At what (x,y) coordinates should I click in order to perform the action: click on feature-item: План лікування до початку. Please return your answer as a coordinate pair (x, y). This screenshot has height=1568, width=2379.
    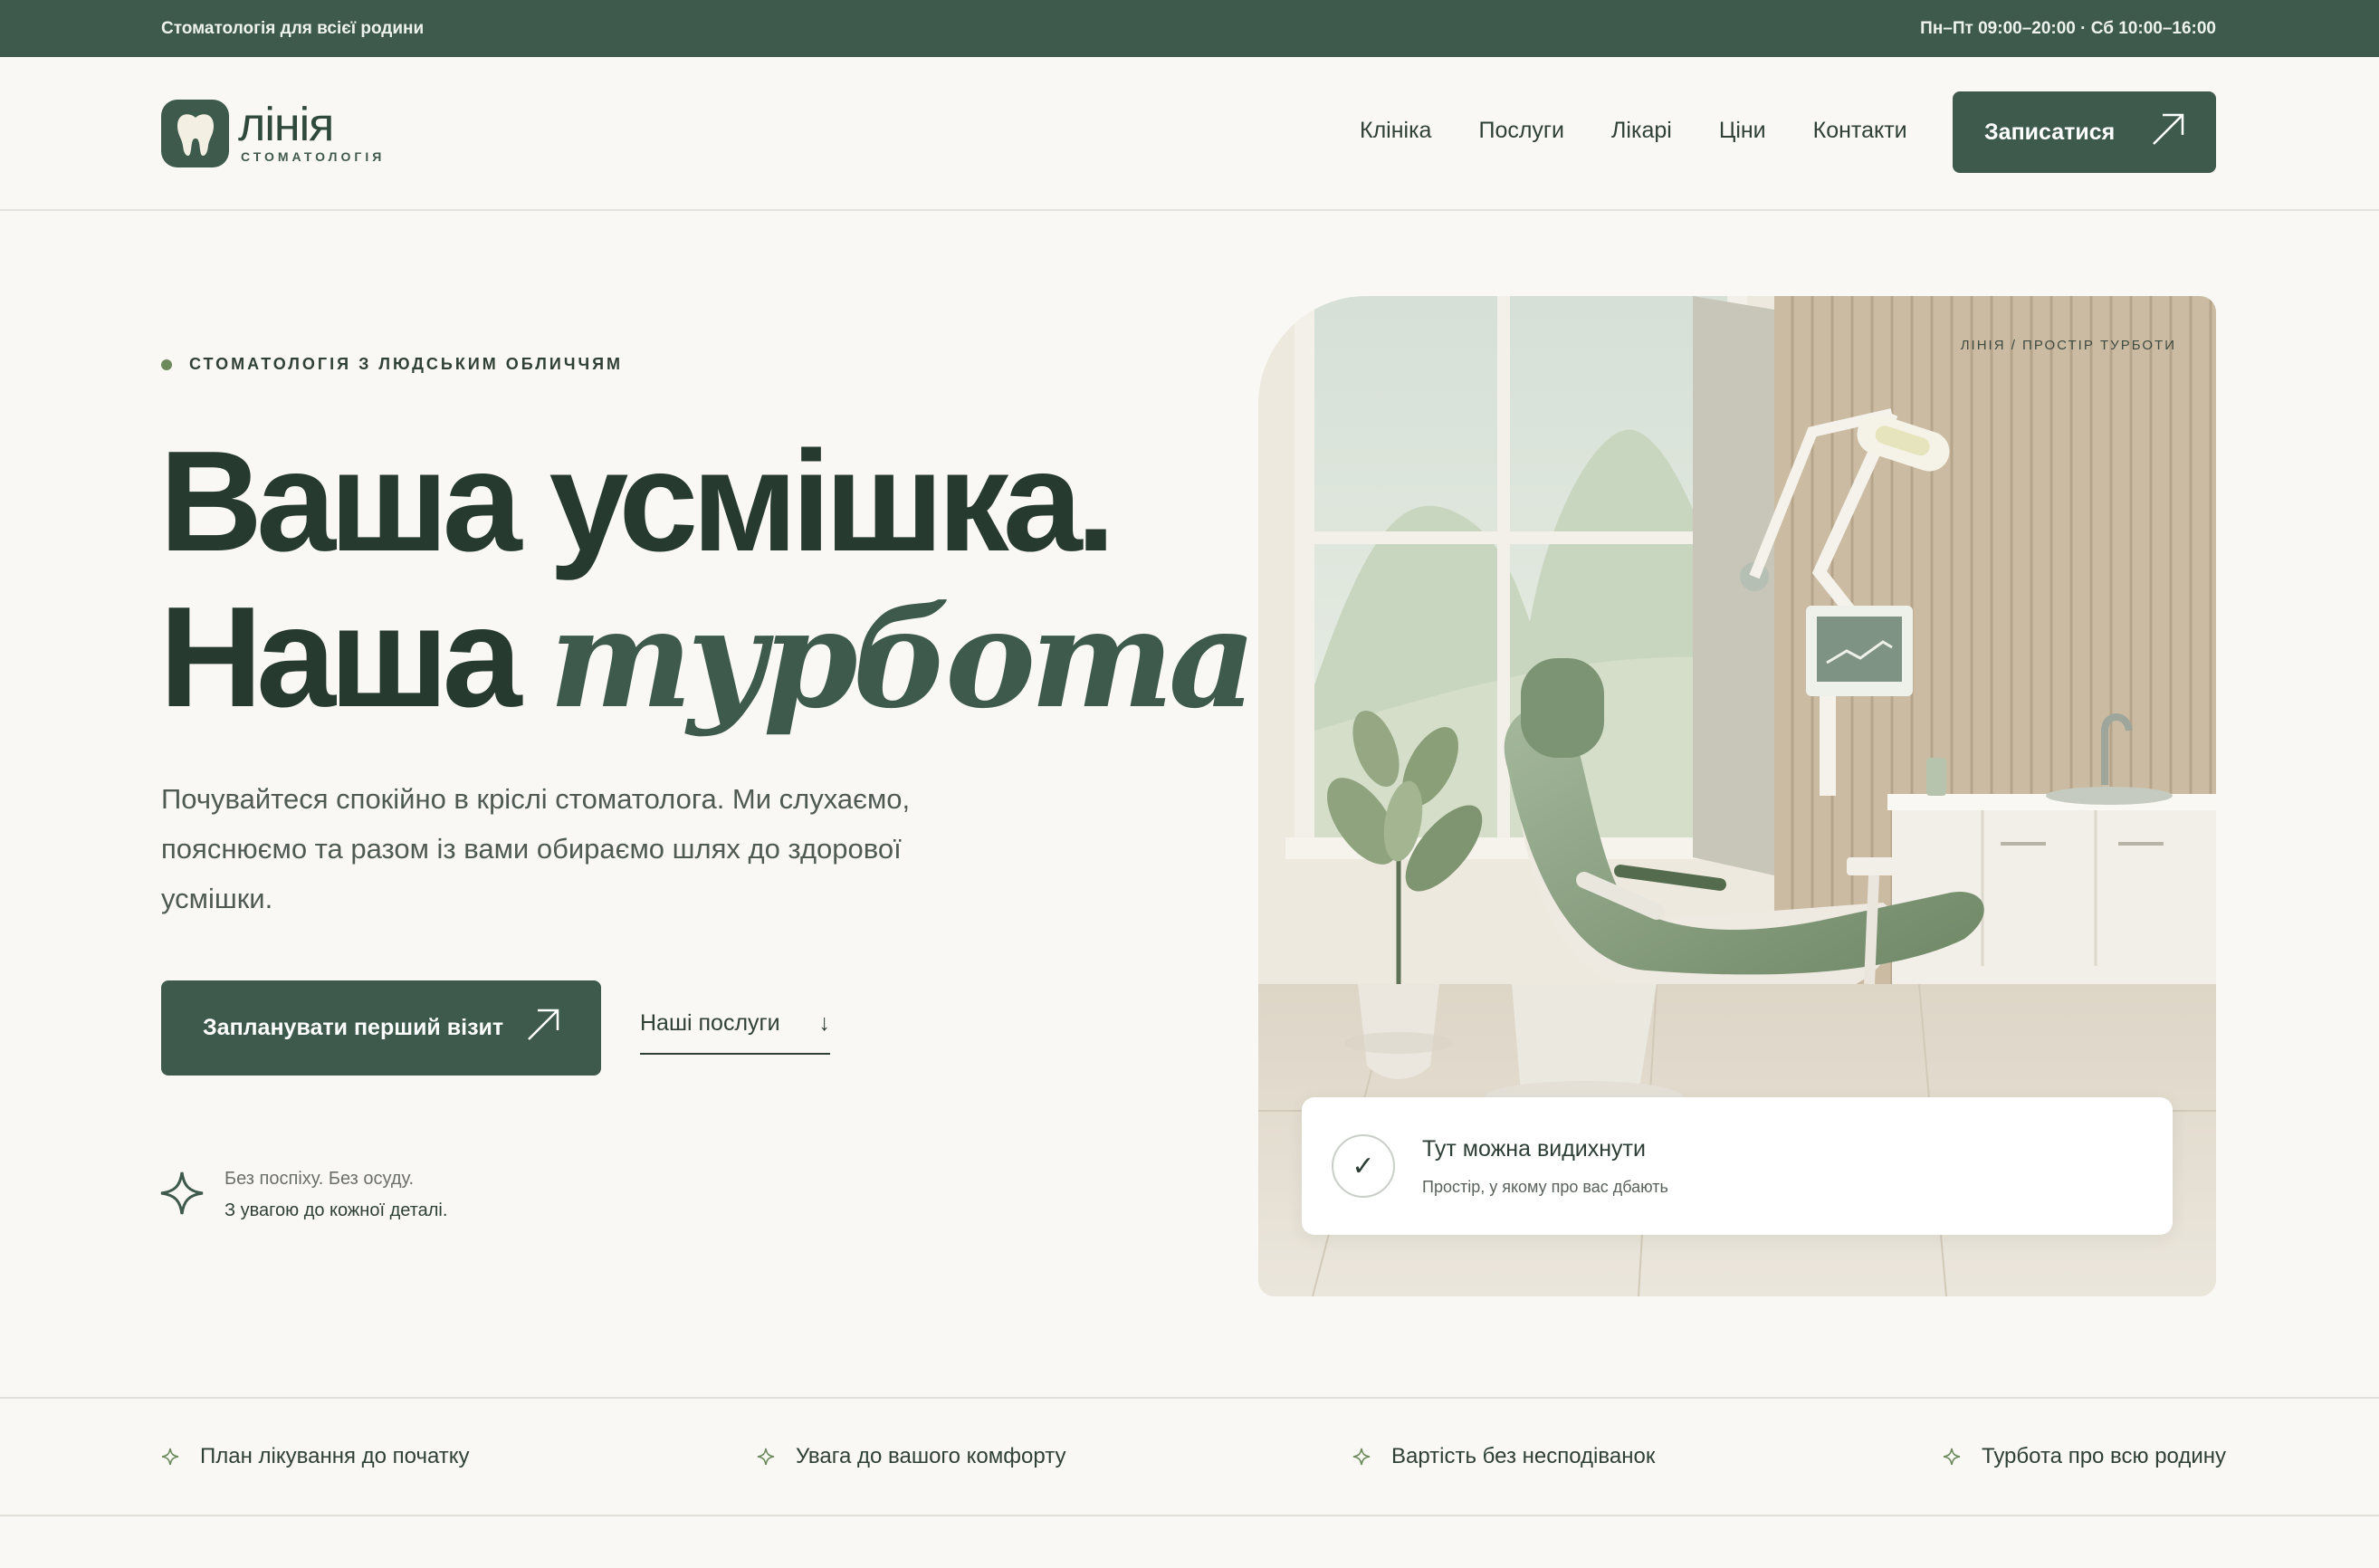
    Looking at the image, I should click on (315, 1456).